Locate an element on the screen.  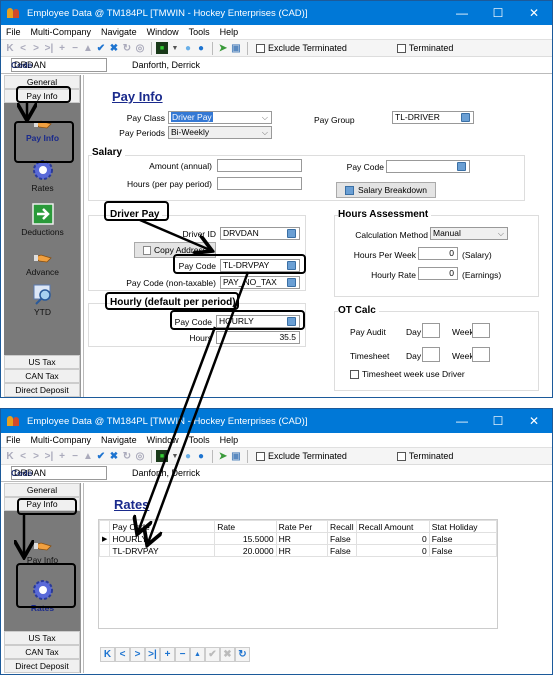
prev-icon: < is located at coordinates (23, 456).